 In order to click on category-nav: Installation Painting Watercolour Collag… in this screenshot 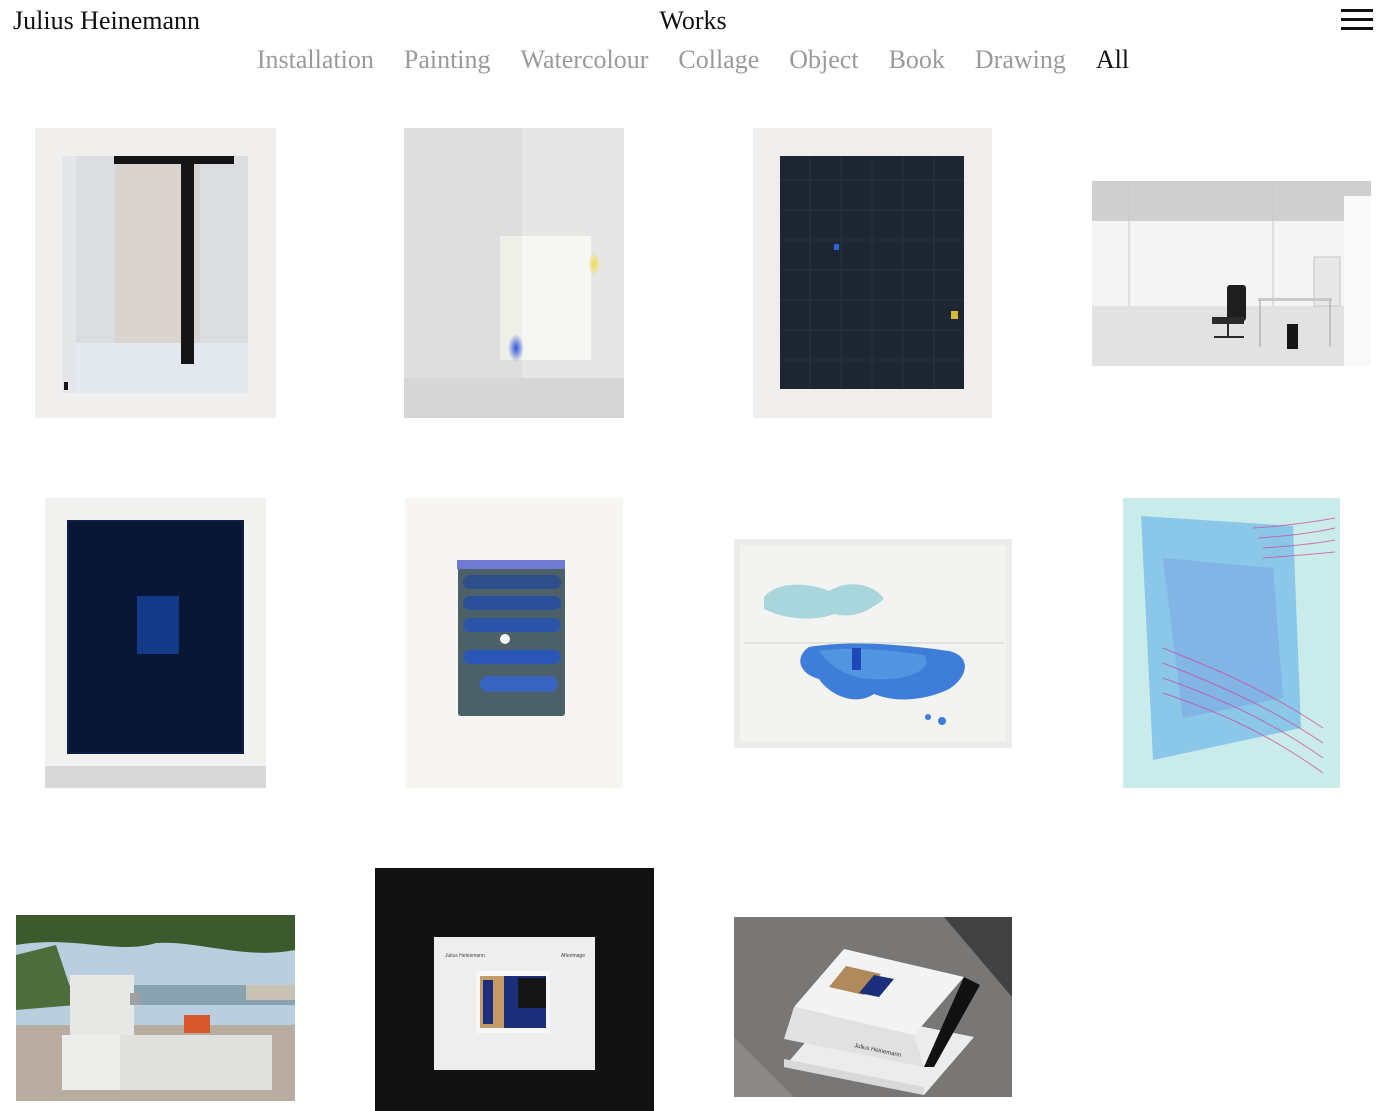, I will do `click(693, 60)`.